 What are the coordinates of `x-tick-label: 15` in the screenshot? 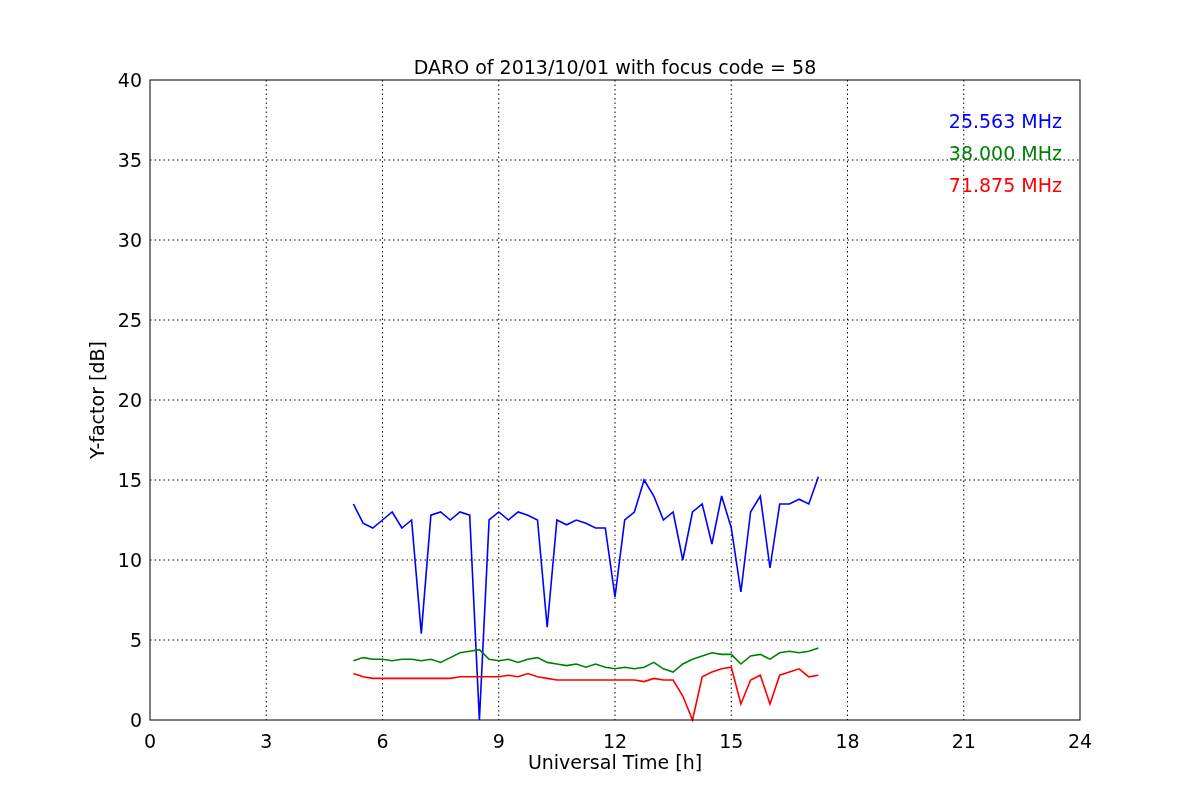 It's located at (731, 741).